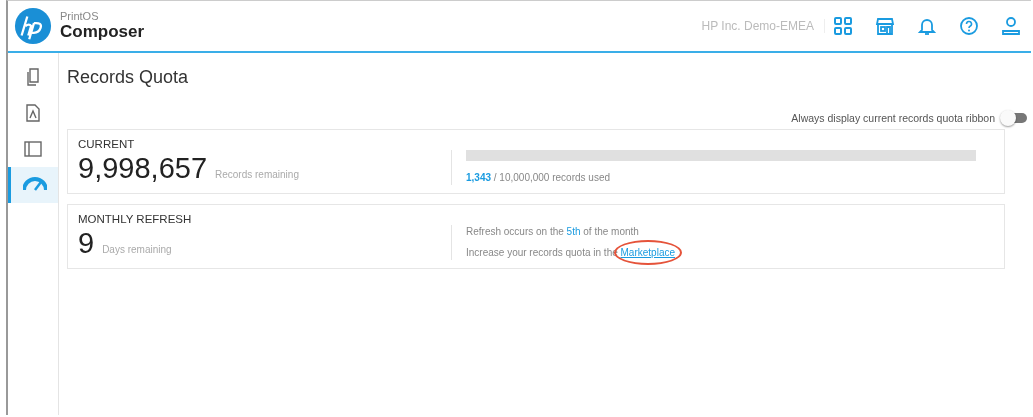 Image resolution: width=1033 pixels, height=417 pixels. I want to click on user-icon, so click(1011, 26).